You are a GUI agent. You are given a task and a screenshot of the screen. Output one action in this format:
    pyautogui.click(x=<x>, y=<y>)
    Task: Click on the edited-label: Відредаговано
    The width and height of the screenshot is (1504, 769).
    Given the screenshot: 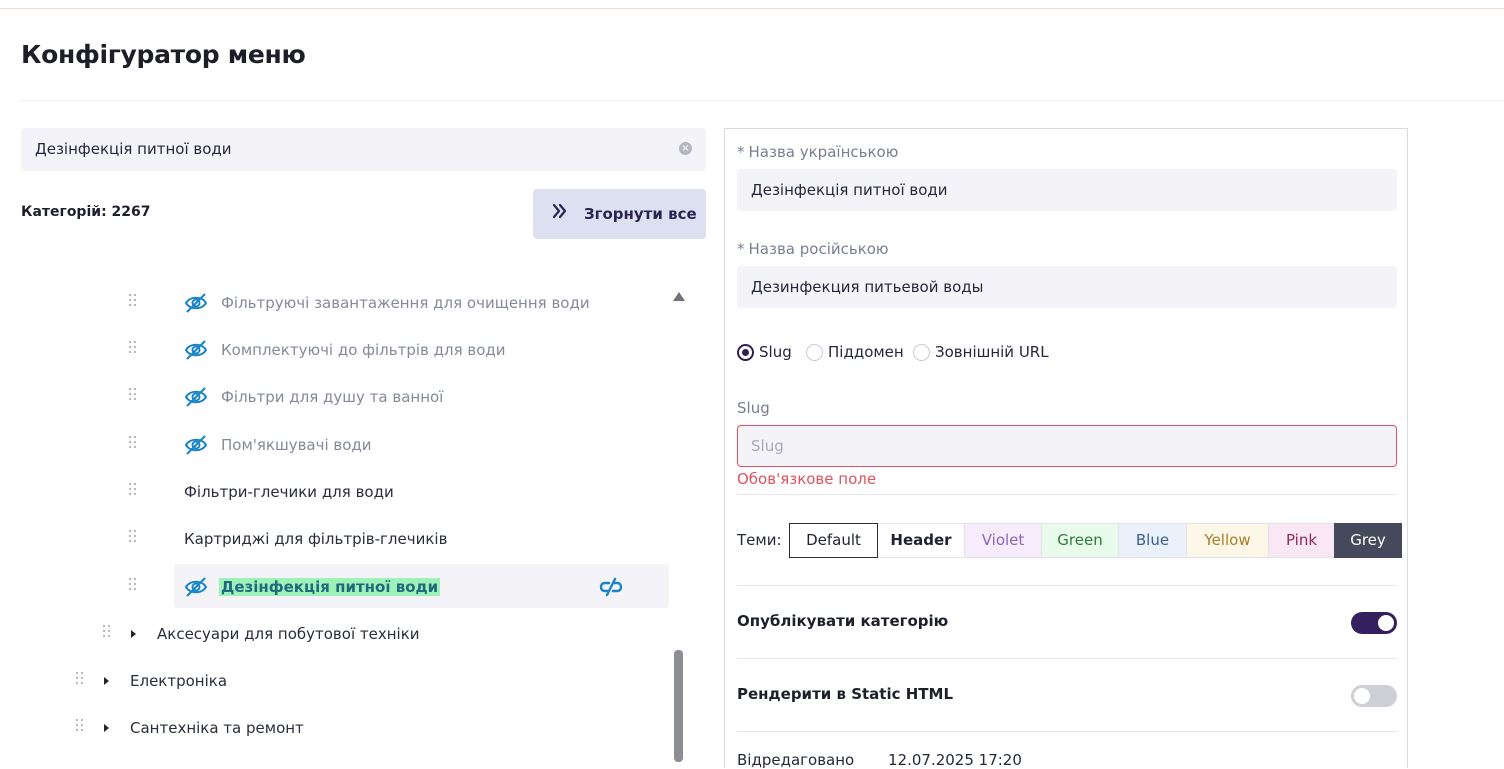 What is the action you would take?
    pyautogui.click(x=796, y=760)
    